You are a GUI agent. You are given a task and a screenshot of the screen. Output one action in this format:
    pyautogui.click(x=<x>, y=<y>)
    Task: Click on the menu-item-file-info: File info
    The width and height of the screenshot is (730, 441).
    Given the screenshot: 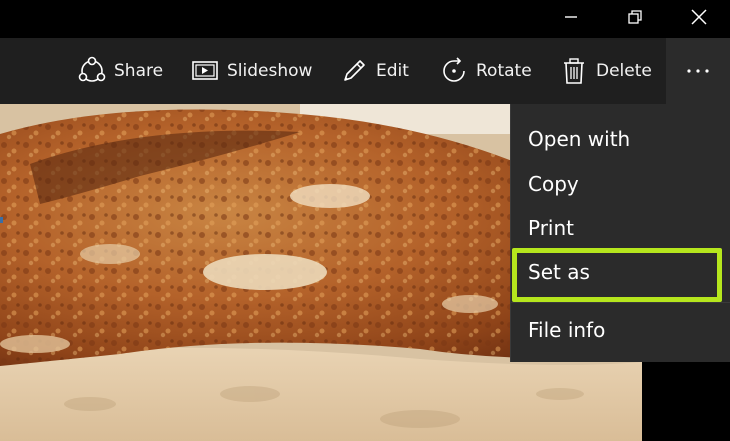 What is the action you would take?
    pyautogui.click(x=620, y=330)
    